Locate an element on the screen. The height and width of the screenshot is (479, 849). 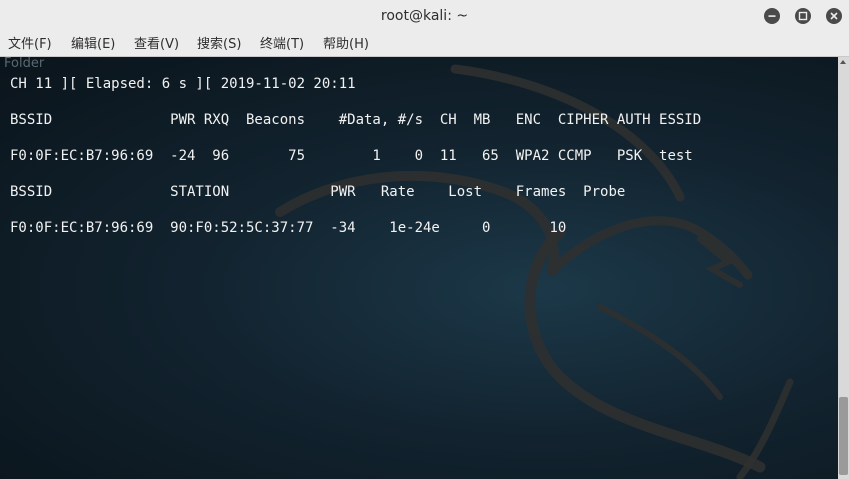
menu-edit: 编辑(E) is located at coordinates (93, 44).